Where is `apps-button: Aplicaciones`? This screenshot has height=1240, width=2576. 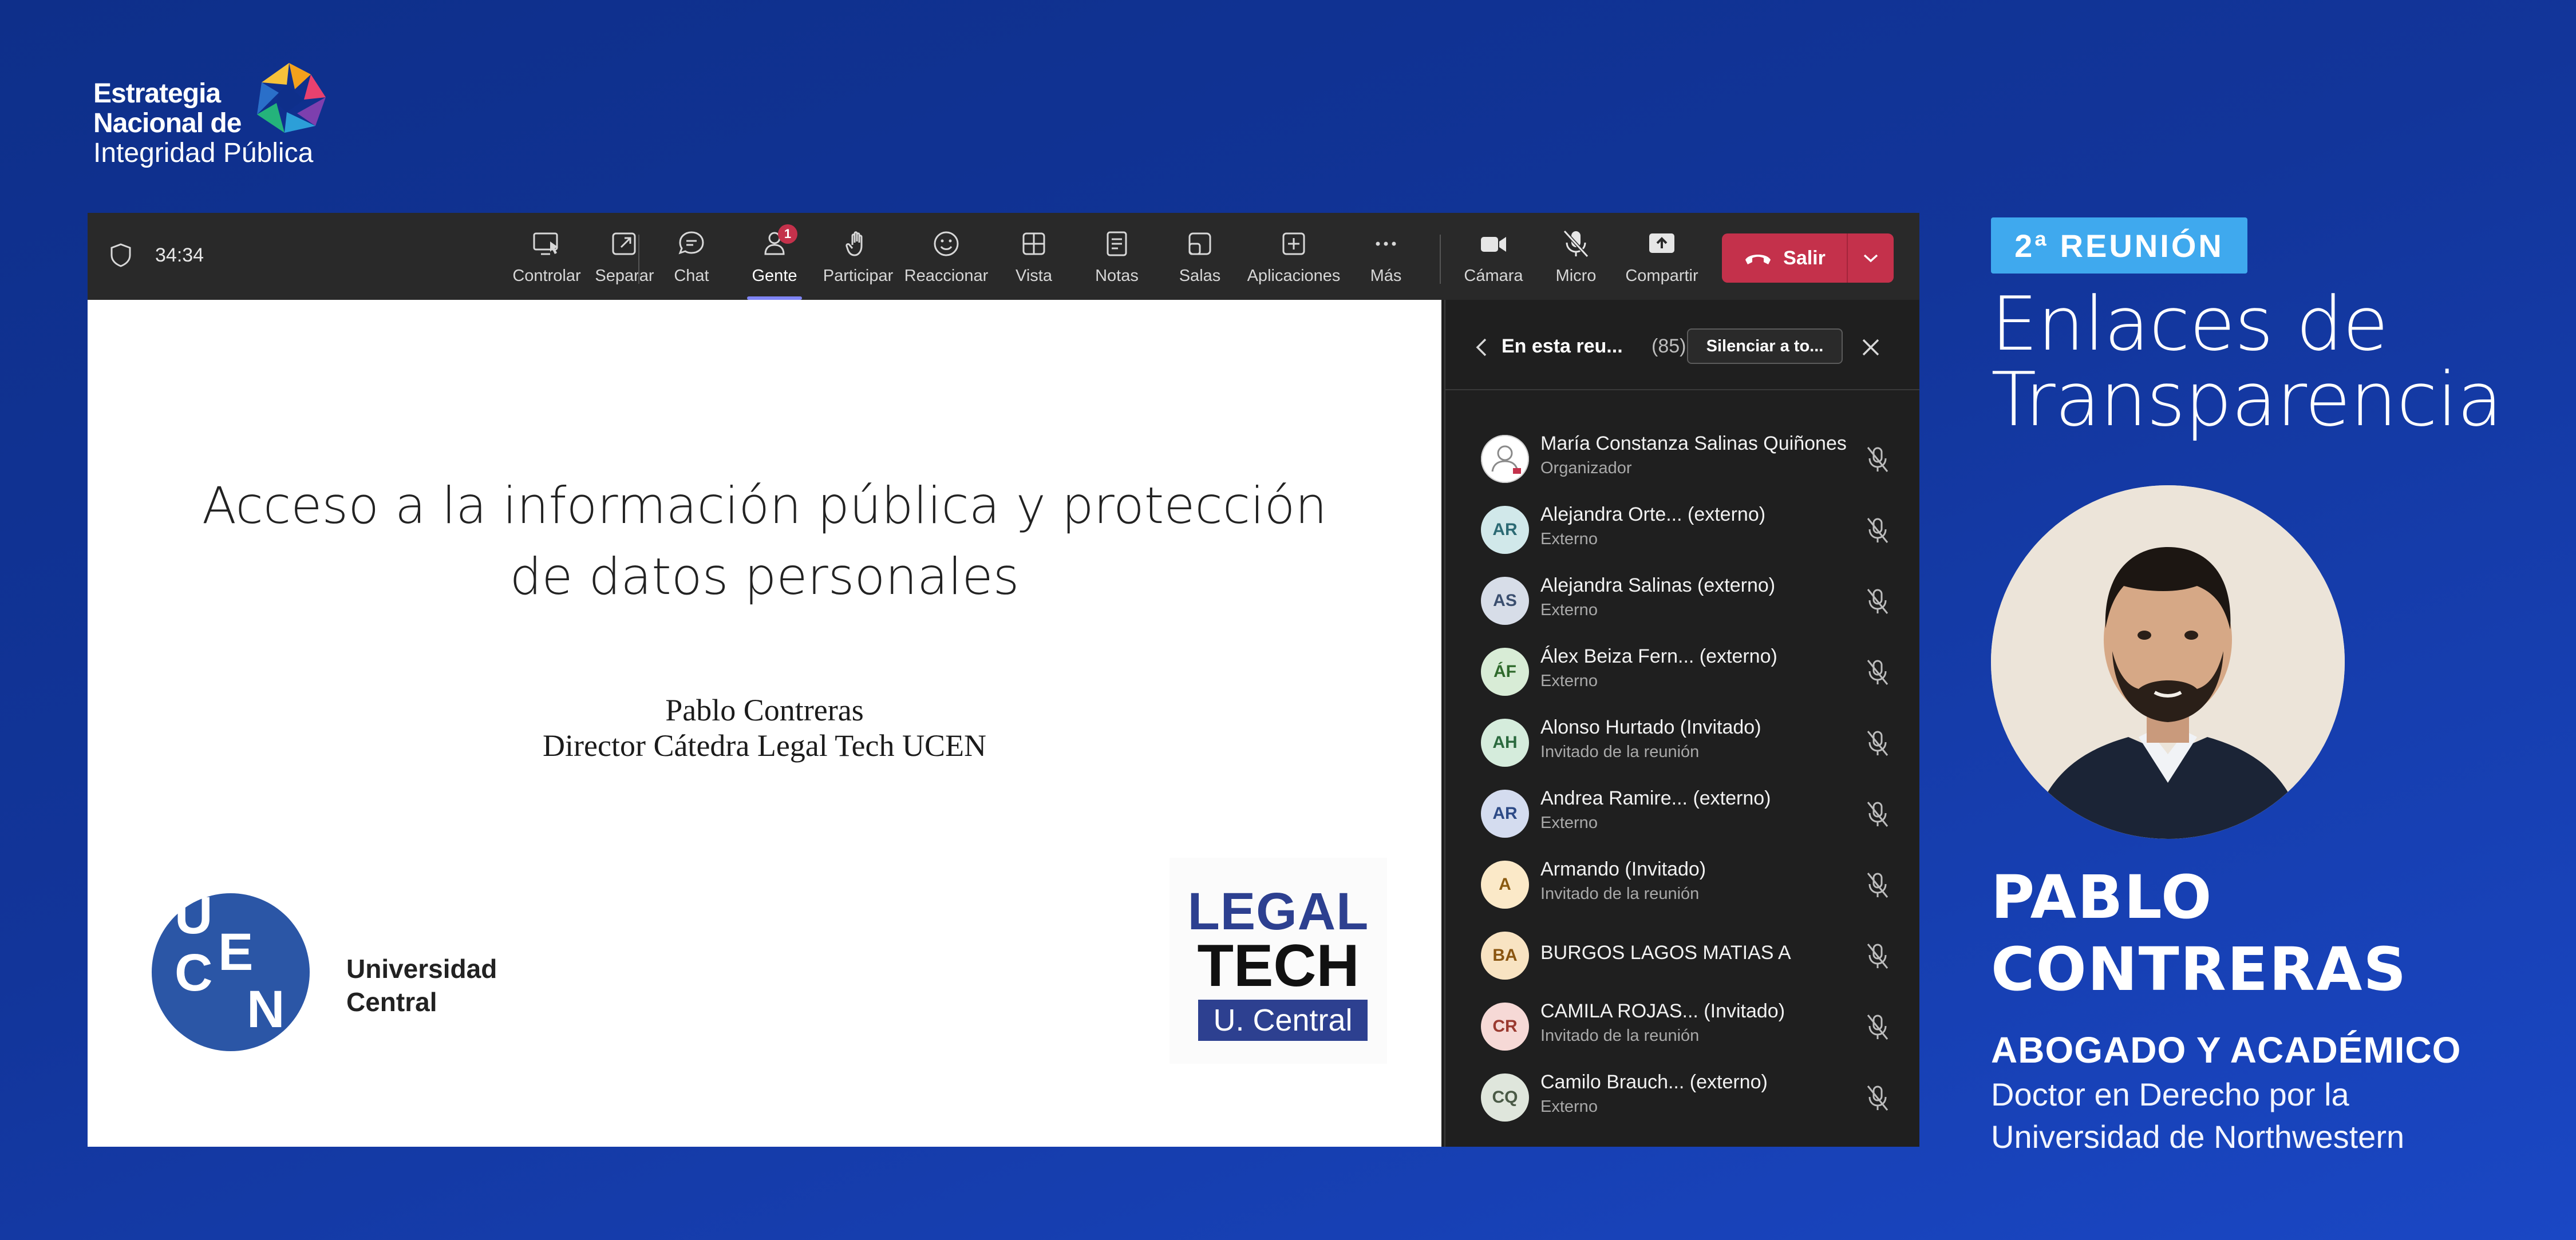 apps-button: Aplicaciones is located at coordinates (1293, 259).